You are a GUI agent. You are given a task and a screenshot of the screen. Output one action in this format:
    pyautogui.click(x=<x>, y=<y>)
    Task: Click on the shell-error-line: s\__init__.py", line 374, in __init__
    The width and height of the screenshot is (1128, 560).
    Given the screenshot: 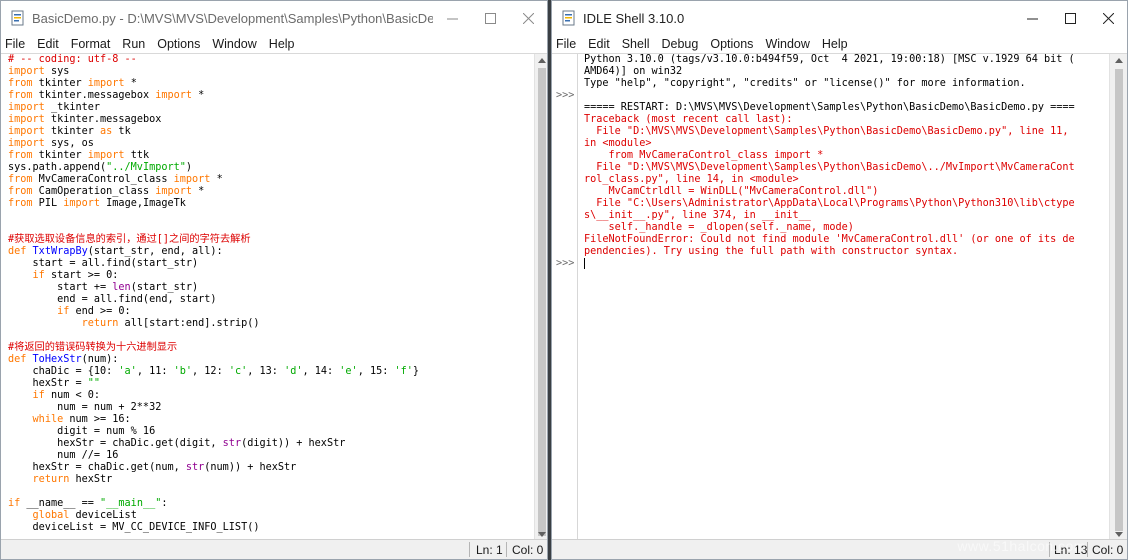 What is the action you would take?
    pyautogui.click(x=697, y=215)
    